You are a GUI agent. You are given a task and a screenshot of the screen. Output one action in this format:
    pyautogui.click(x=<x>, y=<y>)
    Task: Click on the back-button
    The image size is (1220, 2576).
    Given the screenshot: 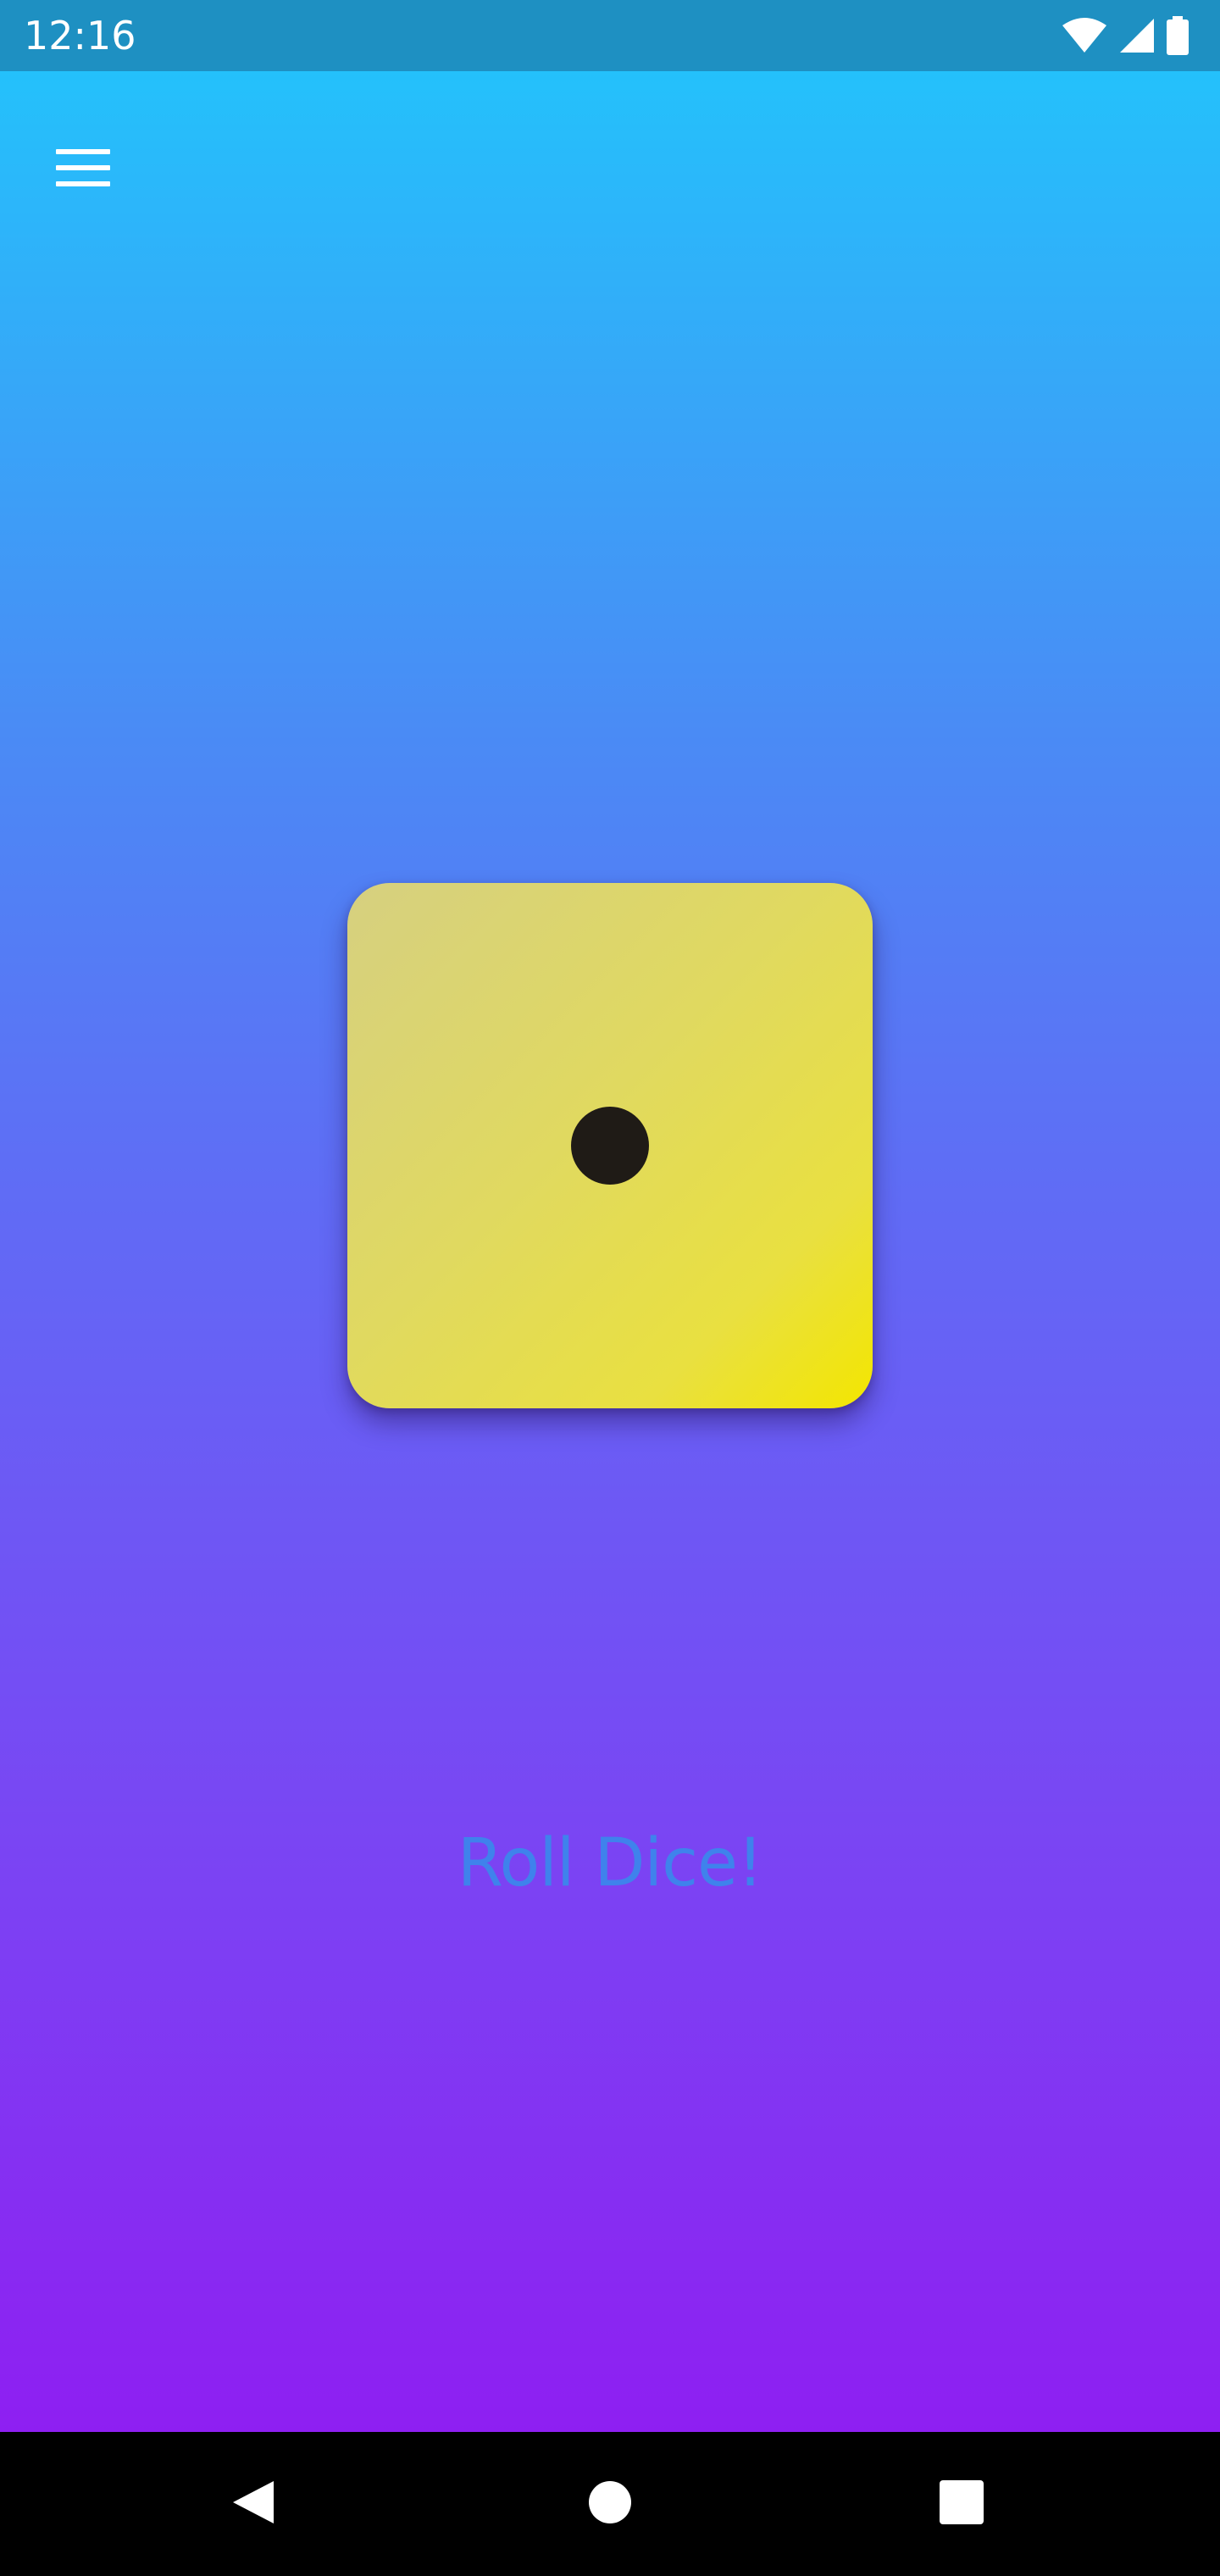 What is the action you would take?
    pyautogui.click(x=254, y=2504)
    